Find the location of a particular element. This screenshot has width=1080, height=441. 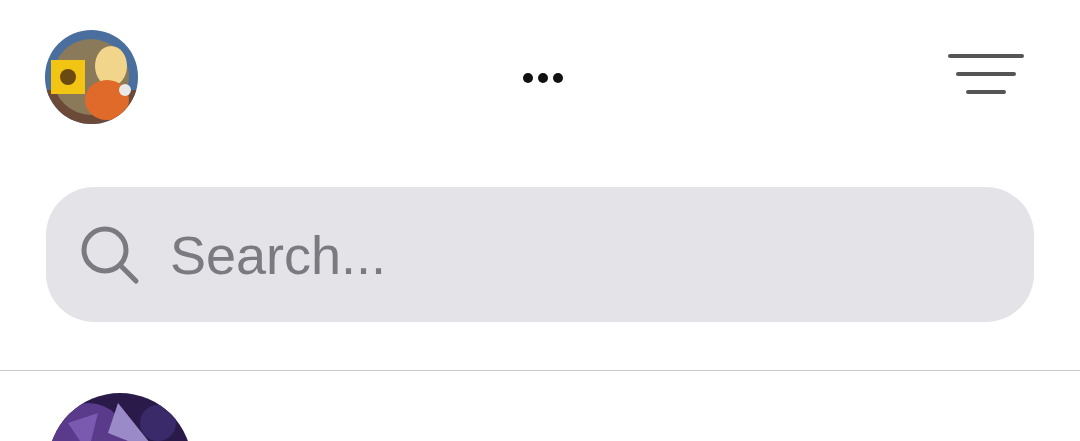

more-icon is located at coordinates (543, 78).